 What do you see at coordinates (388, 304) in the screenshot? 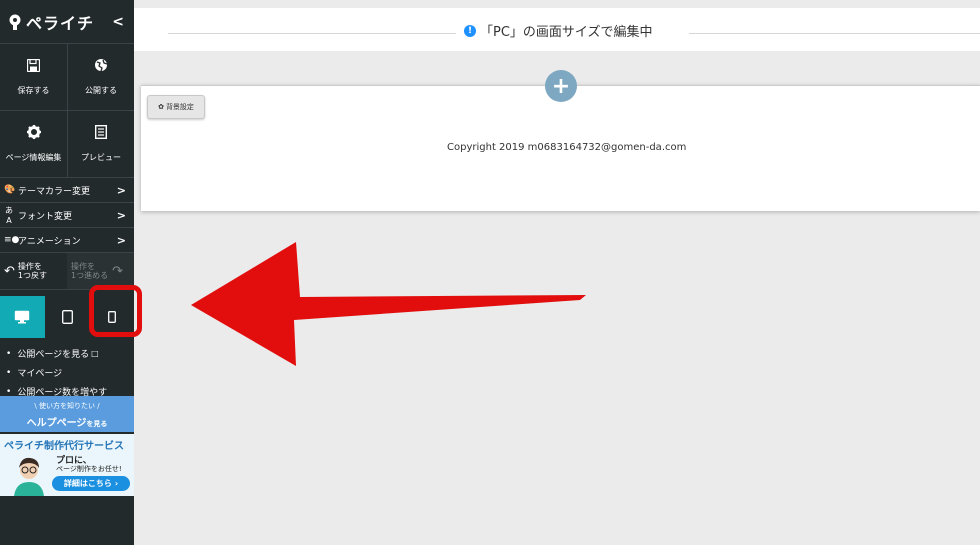
I see `red-arrow-annotation` at bounding box center [388, 304].